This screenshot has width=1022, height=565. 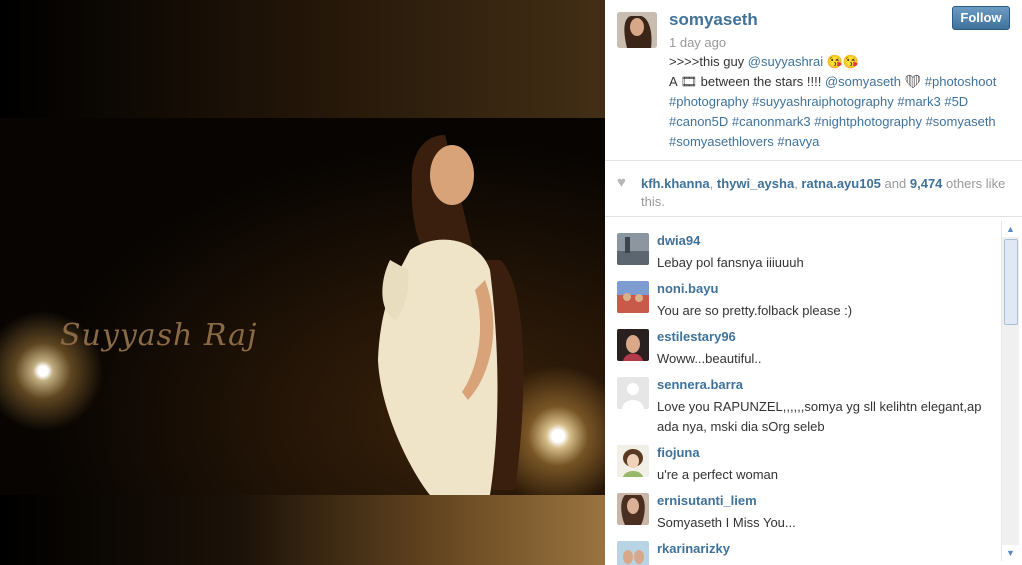 What do you see at coordinates (302, 59) in the screenshot?
I see `photo-top-shade` at bounding box center [302, 59].